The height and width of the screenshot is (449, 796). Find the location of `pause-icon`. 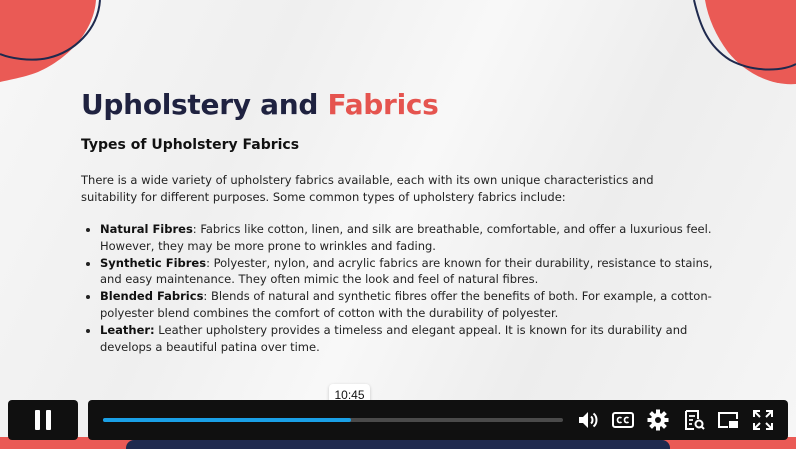

pause-icon is located at coordinates (43, 420).